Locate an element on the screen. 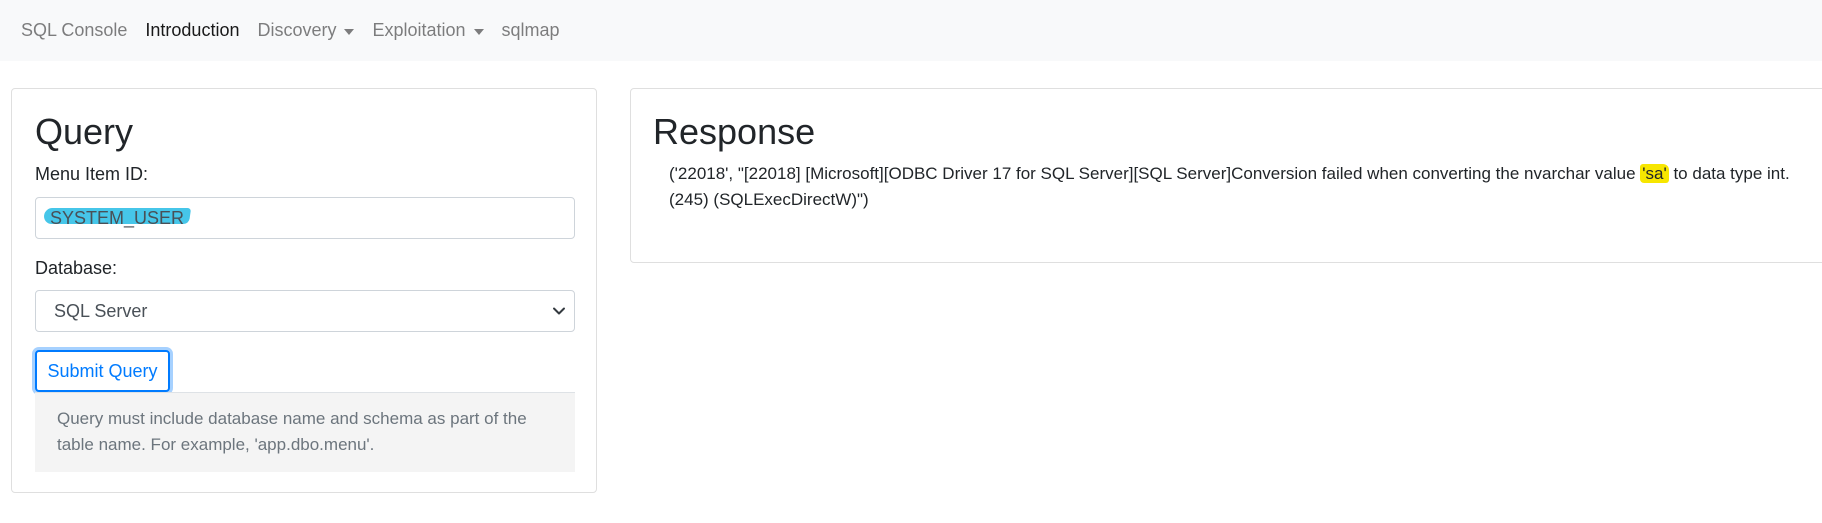 The width and height of the screenshot is (1822, 523). database-select: SQL Server is located at coordinates (305, 311).